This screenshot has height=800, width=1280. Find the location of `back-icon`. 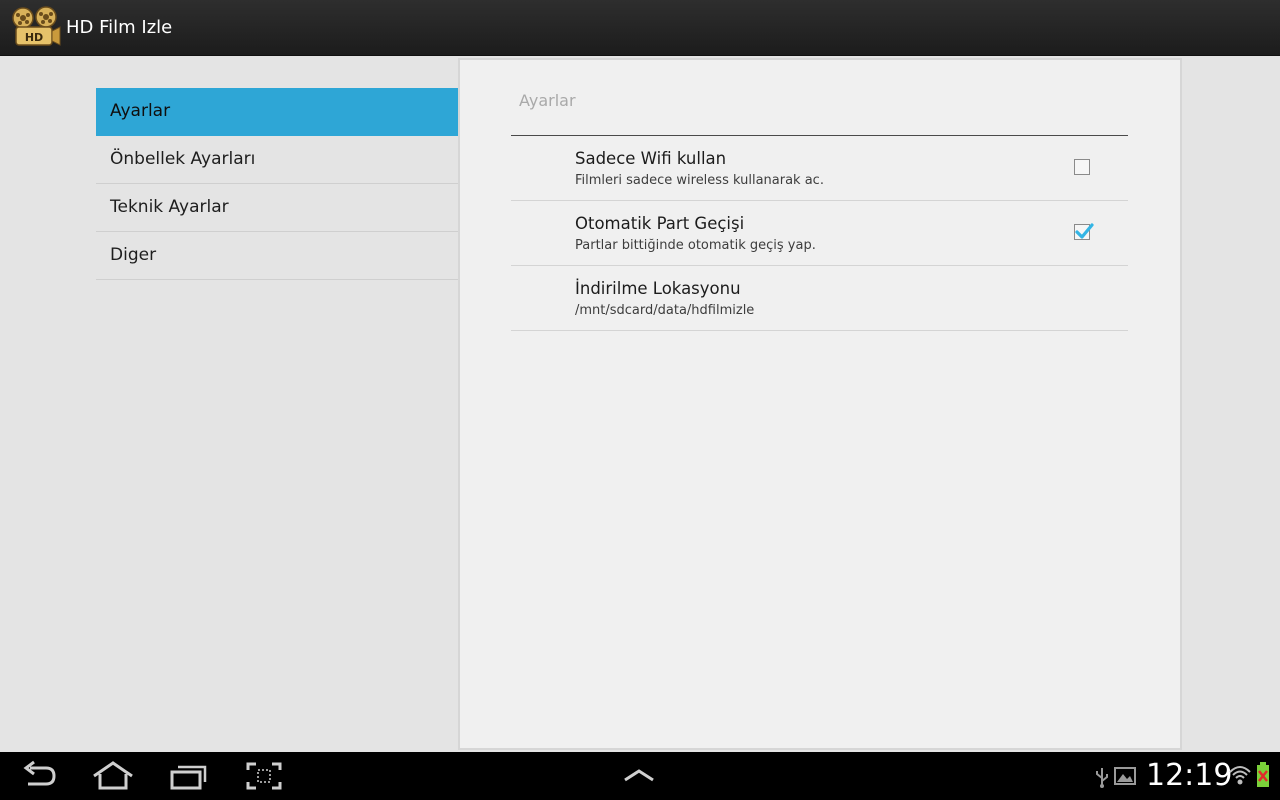

back-icon is located at coordinates (40, 778).